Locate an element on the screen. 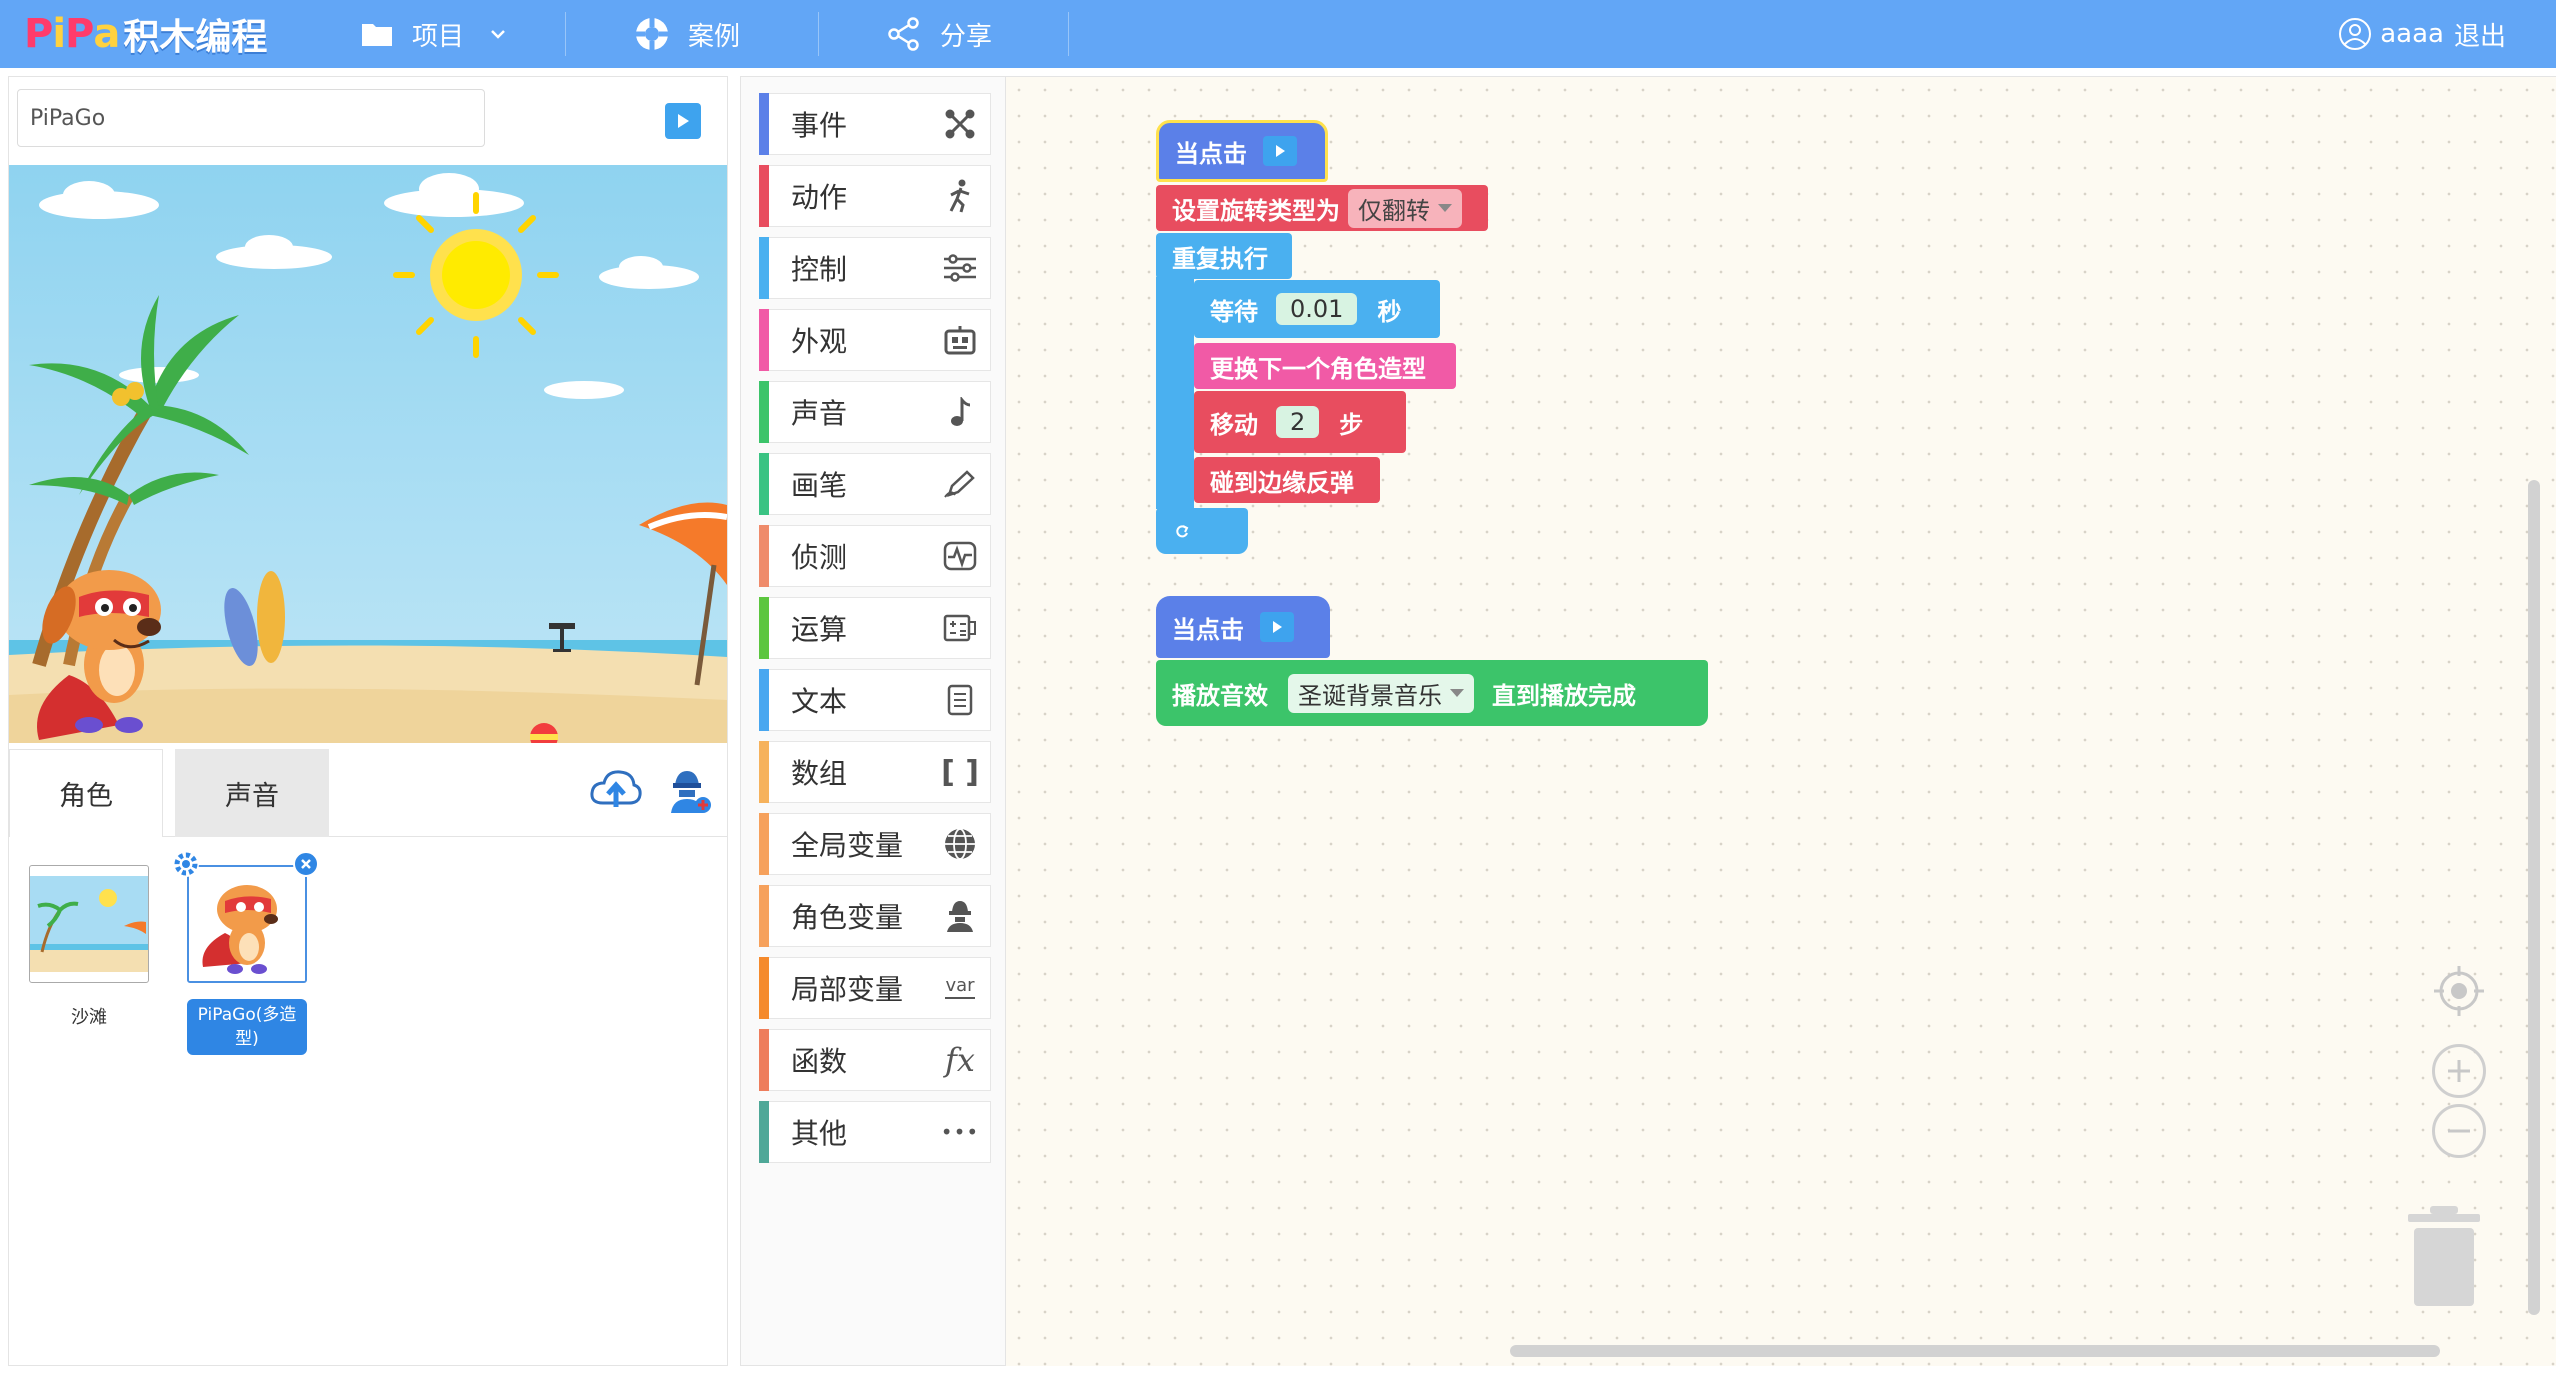 This screenshot has width=2556, height=1374. category-pen: 画笔 is located at coordinates (875, 484).